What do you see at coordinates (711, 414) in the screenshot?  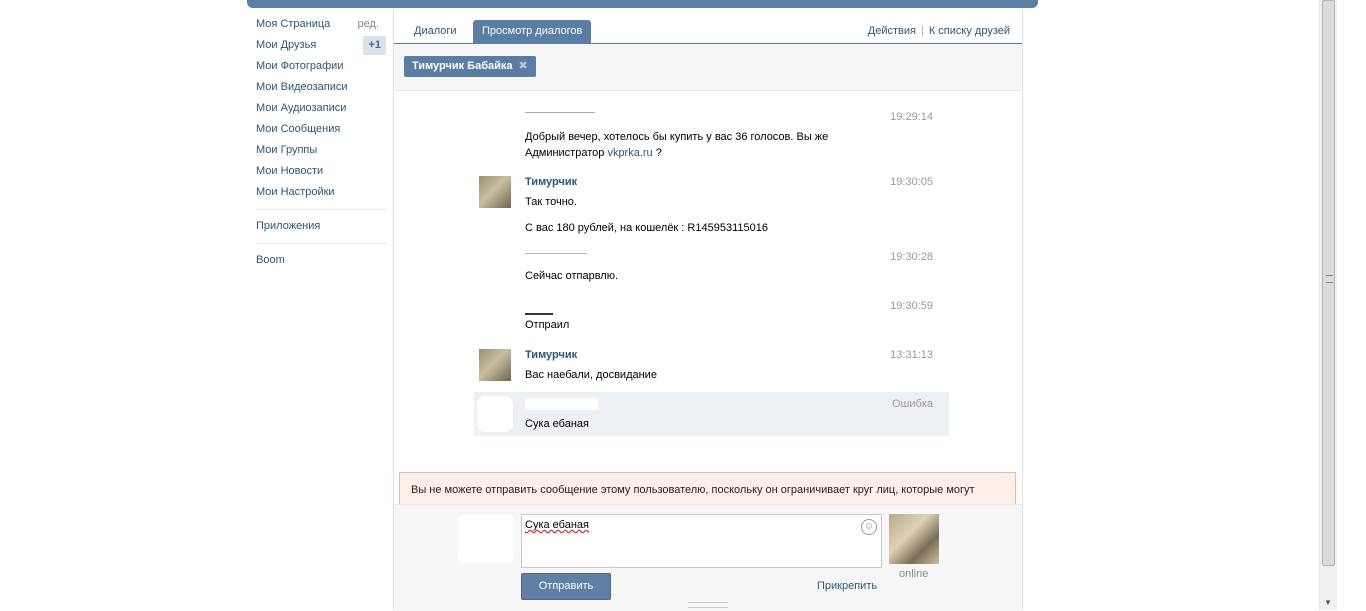 I see `failed-message-item: Ошибка Сука ебаная` at bounding box center [711, 414].